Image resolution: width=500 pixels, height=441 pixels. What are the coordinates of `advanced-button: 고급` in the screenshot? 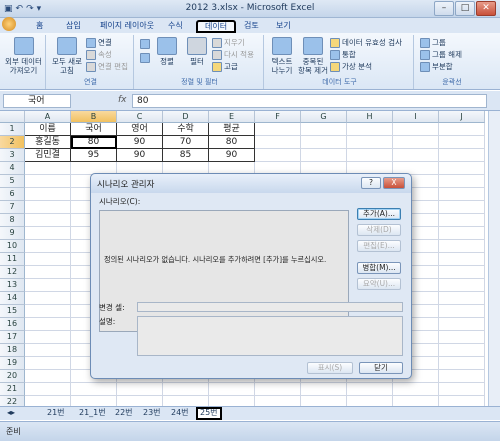 It's located at (225, 67).